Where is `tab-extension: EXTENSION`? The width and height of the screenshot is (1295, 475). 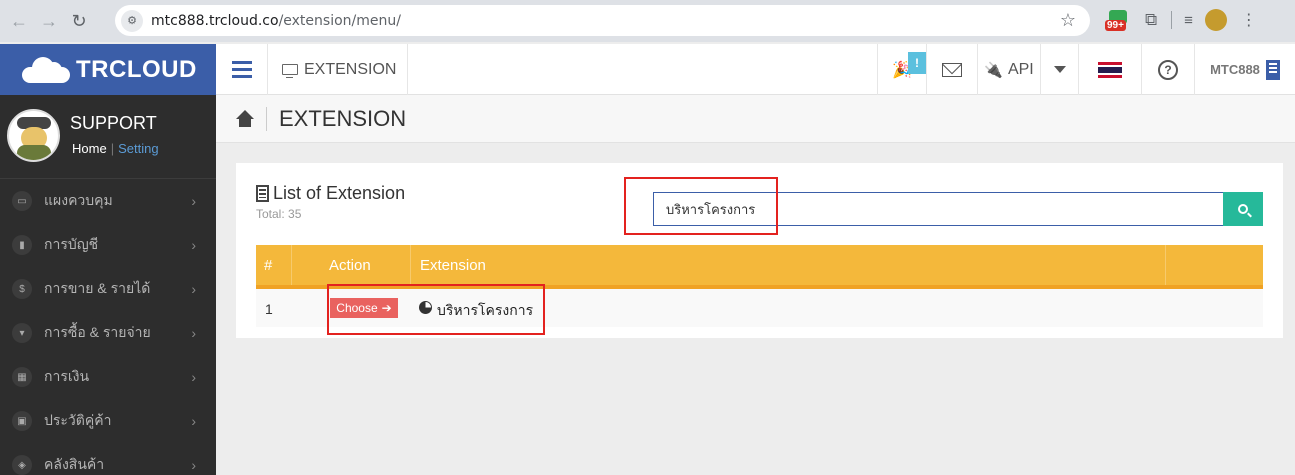
tab-extension: EXTENSION is located at coordinates (338, 69).